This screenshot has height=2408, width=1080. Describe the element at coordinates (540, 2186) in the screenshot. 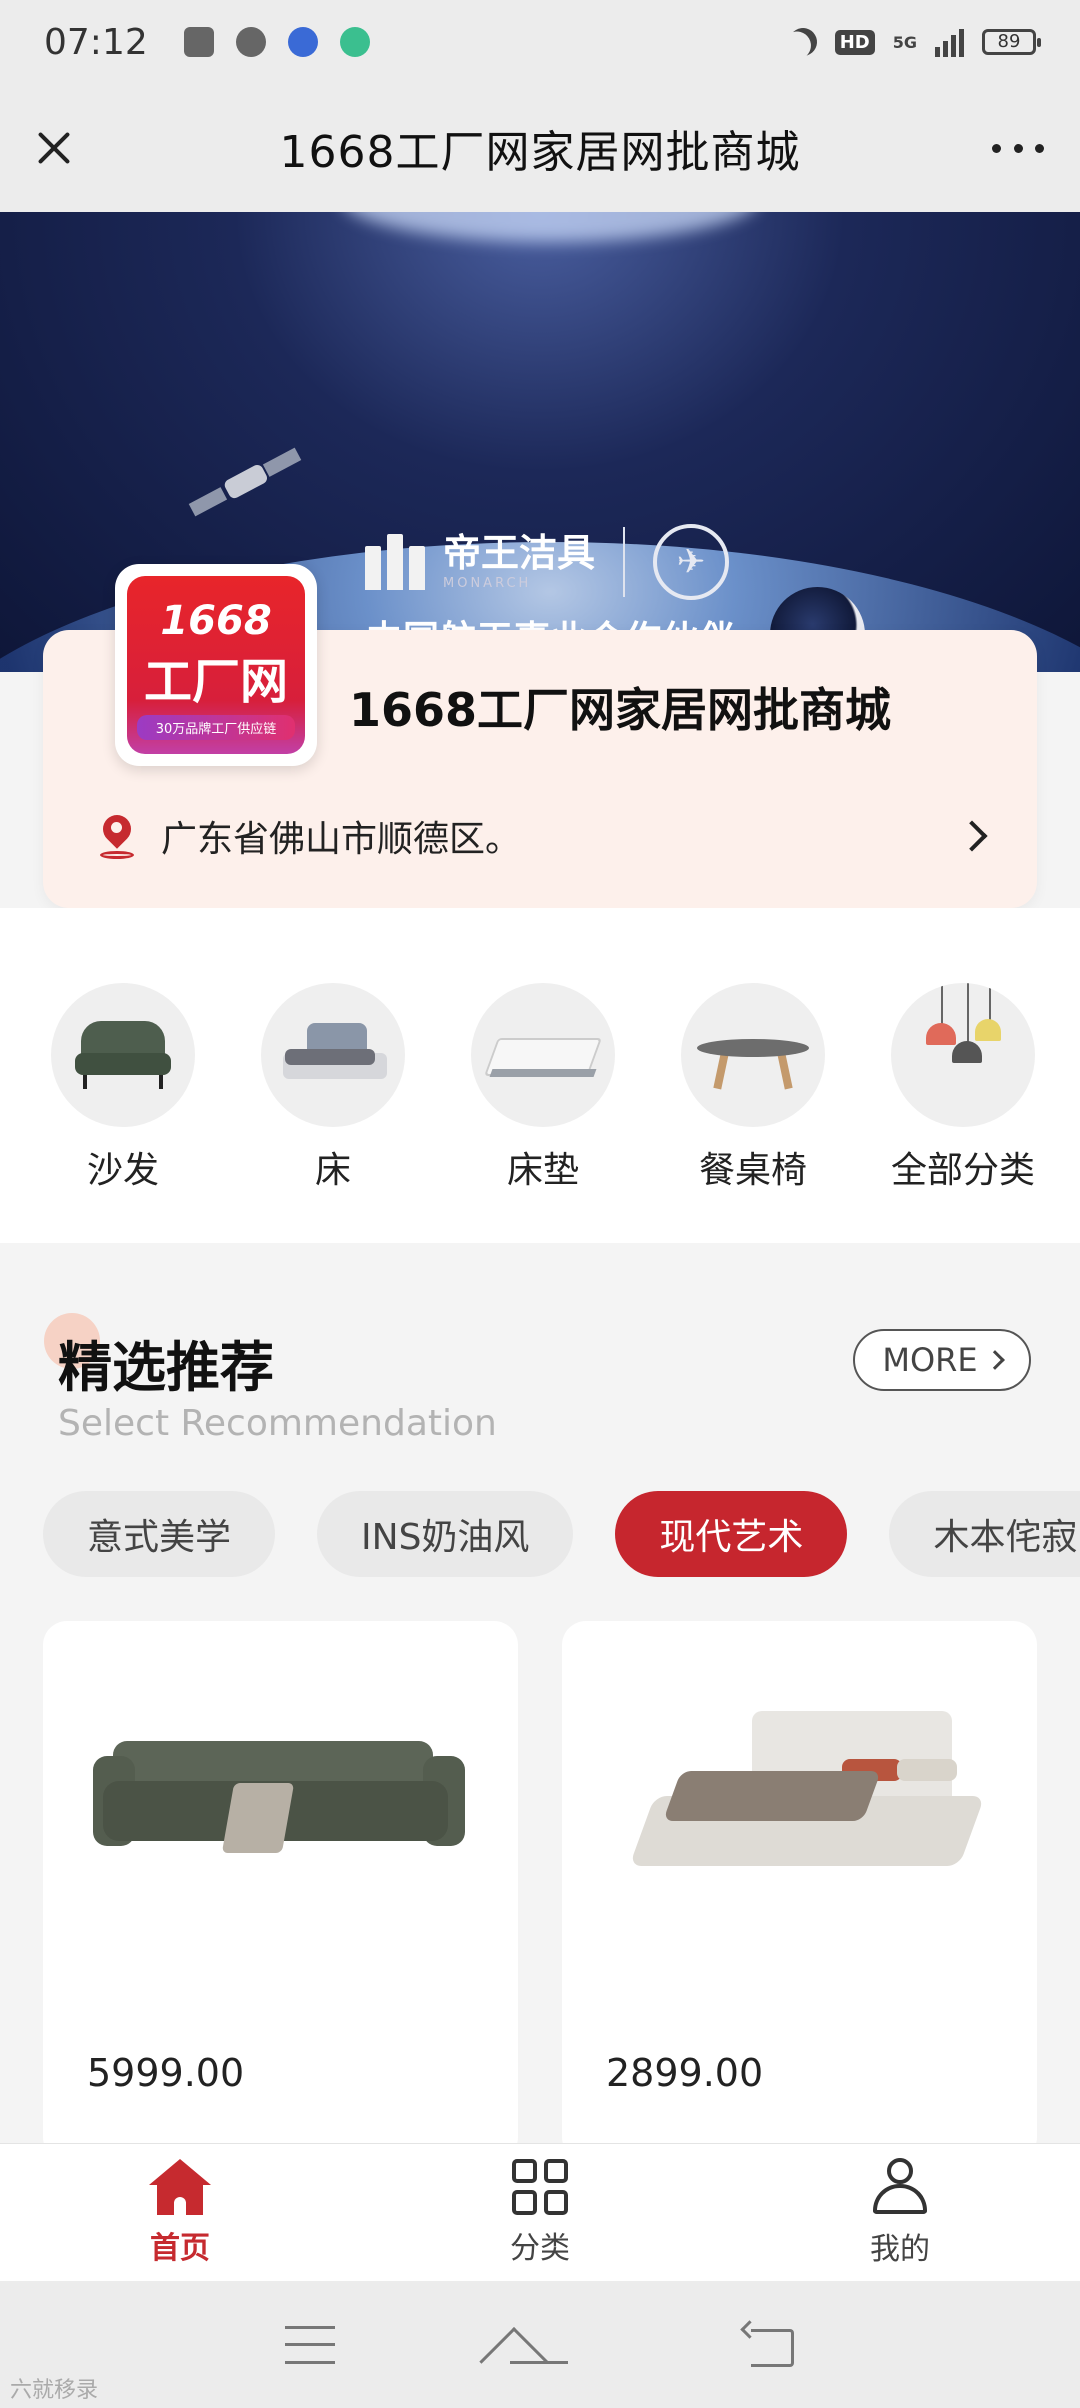

I see `grid-icon` at that location.